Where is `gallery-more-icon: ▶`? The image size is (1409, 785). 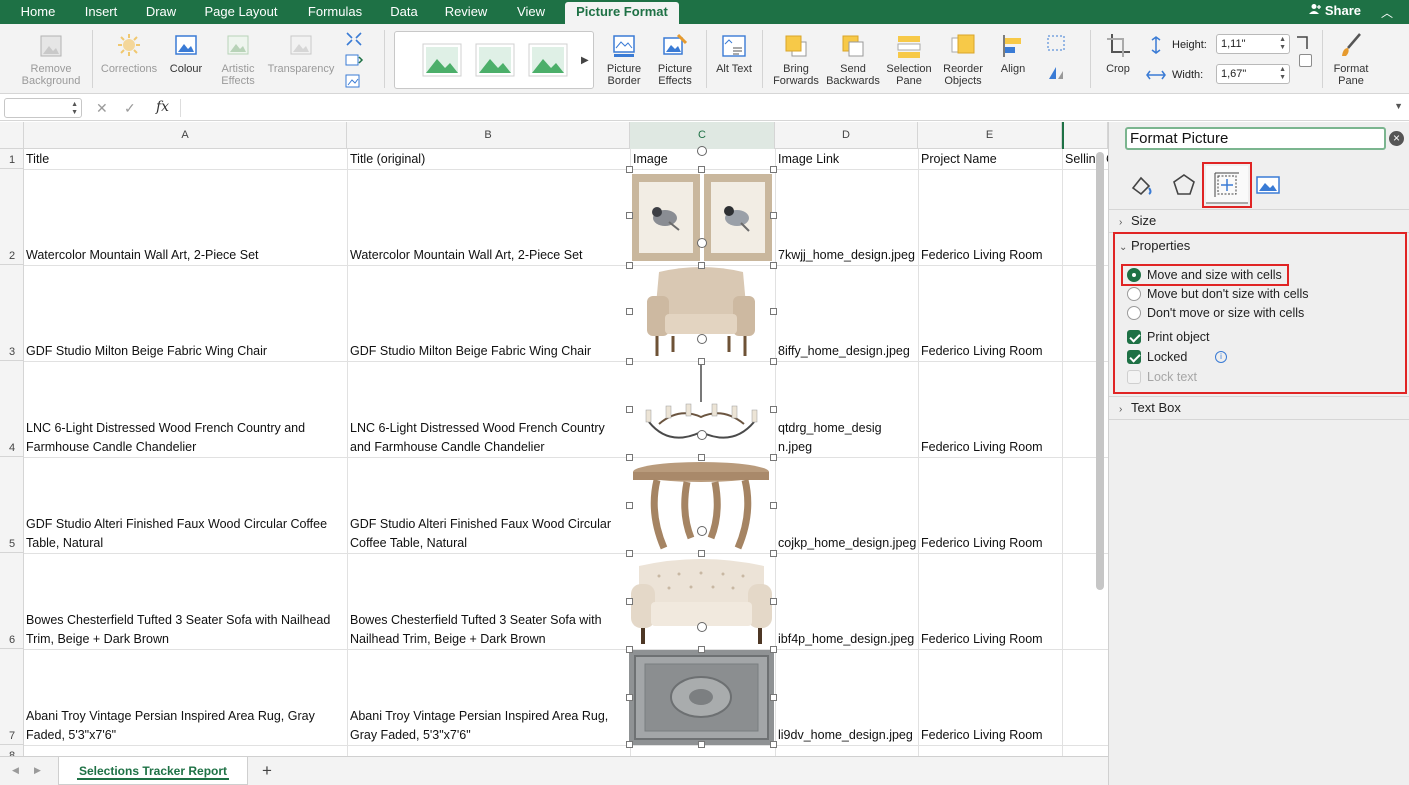 gallery-more-icon: ▶ is located at coordinates (585, 60).